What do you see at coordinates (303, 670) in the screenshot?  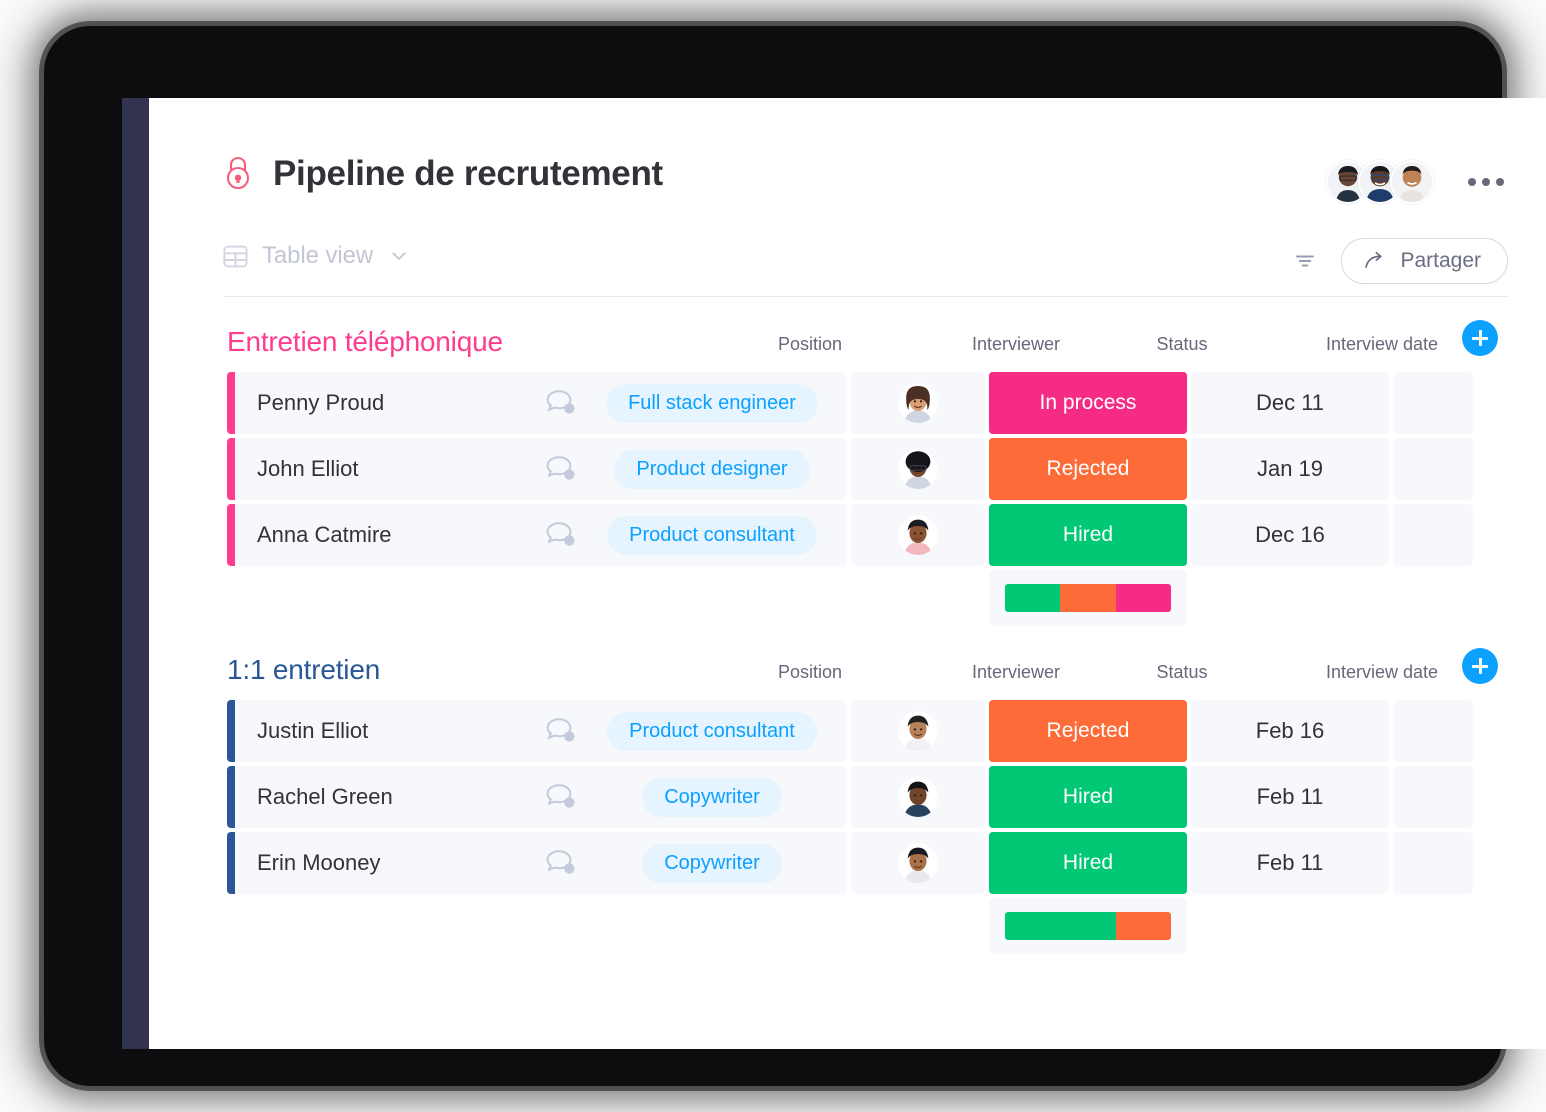 I see `group-title: 1:1 entretien` at bounding box center [303, 670].